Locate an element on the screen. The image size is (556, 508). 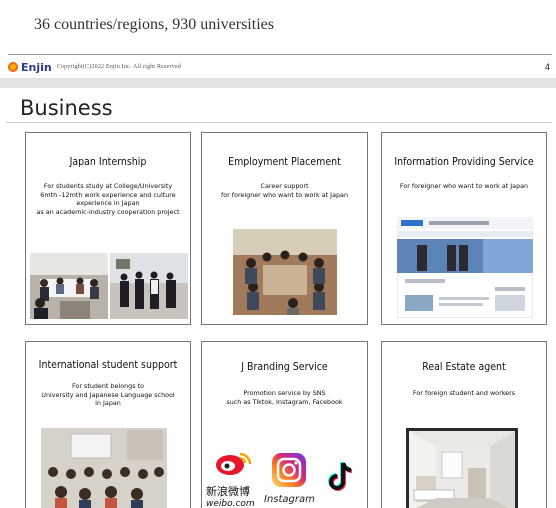
logo-mark-icon is located at coordinates (13, 67).